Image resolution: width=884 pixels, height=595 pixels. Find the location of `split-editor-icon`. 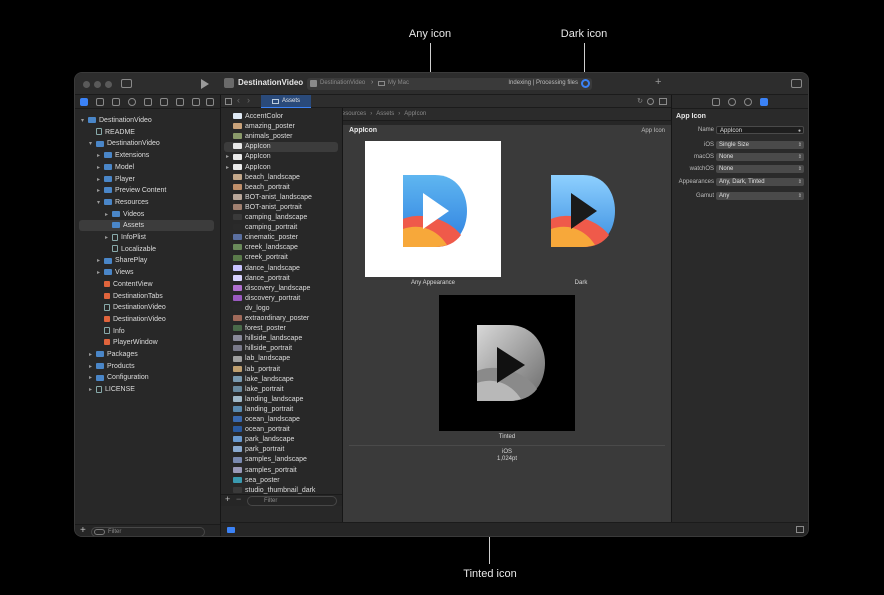

split-editor-icon is located at coordinates (663, 101).